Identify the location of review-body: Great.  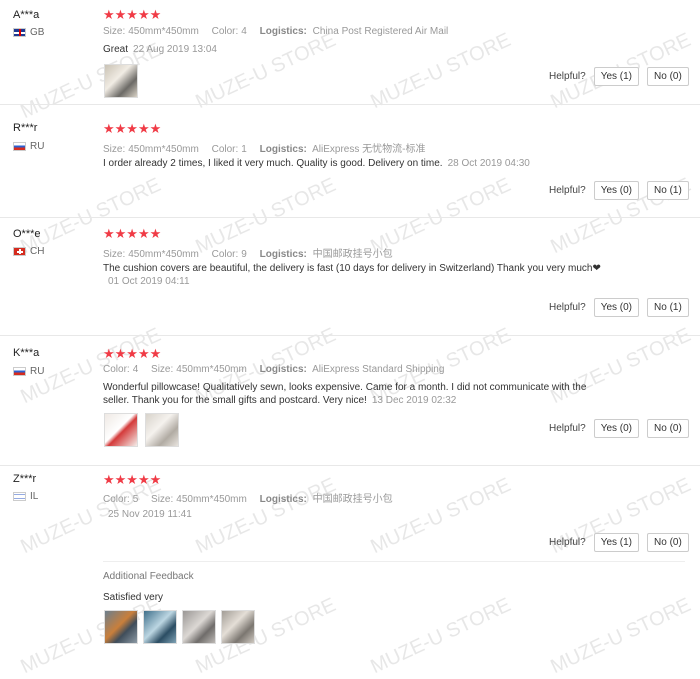
(116, 49).